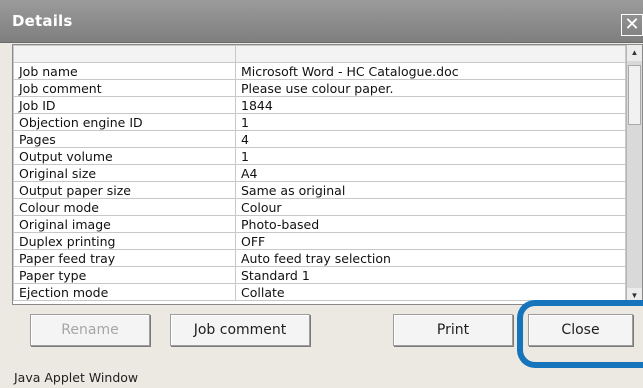  Describe the element at coordinates (124, 156) in the screenshot. I see `row-label: Output volume` at that location.